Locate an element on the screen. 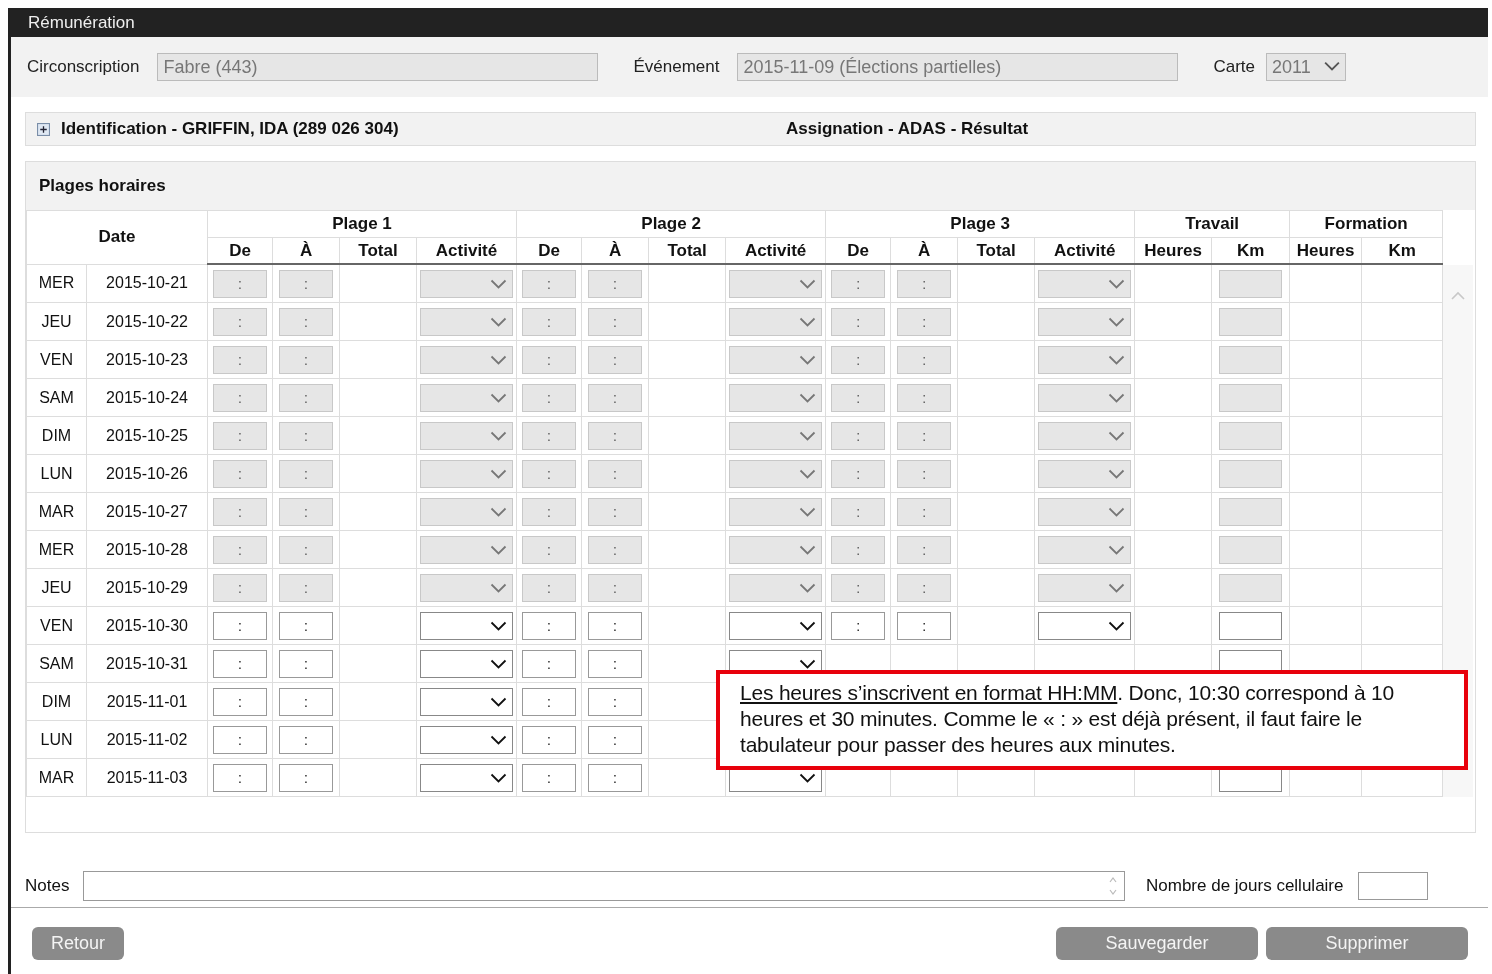 The width and height of the screenshot is (1492, 974). date-cell: 2015-10-30 is located at coordinates (147, 625).